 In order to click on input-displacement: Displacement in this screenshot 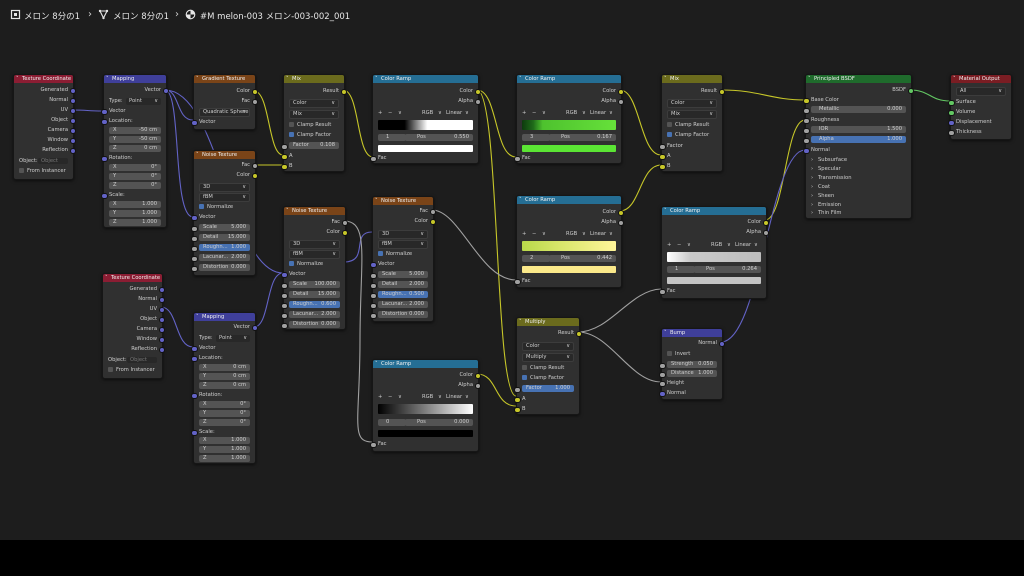, I will do `click(979, 122)`.